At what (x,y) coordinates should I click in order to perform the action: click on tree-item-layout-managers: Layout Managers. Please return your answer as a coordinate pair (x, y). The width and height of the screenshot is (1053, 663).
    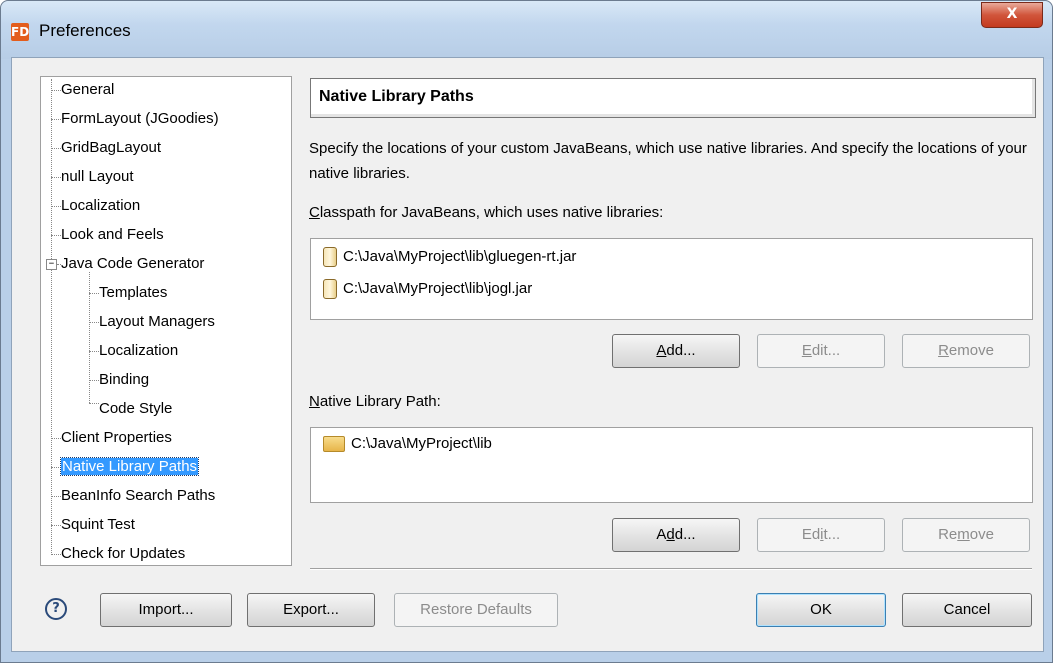
    Looking at the image, I should click on (157, 322).